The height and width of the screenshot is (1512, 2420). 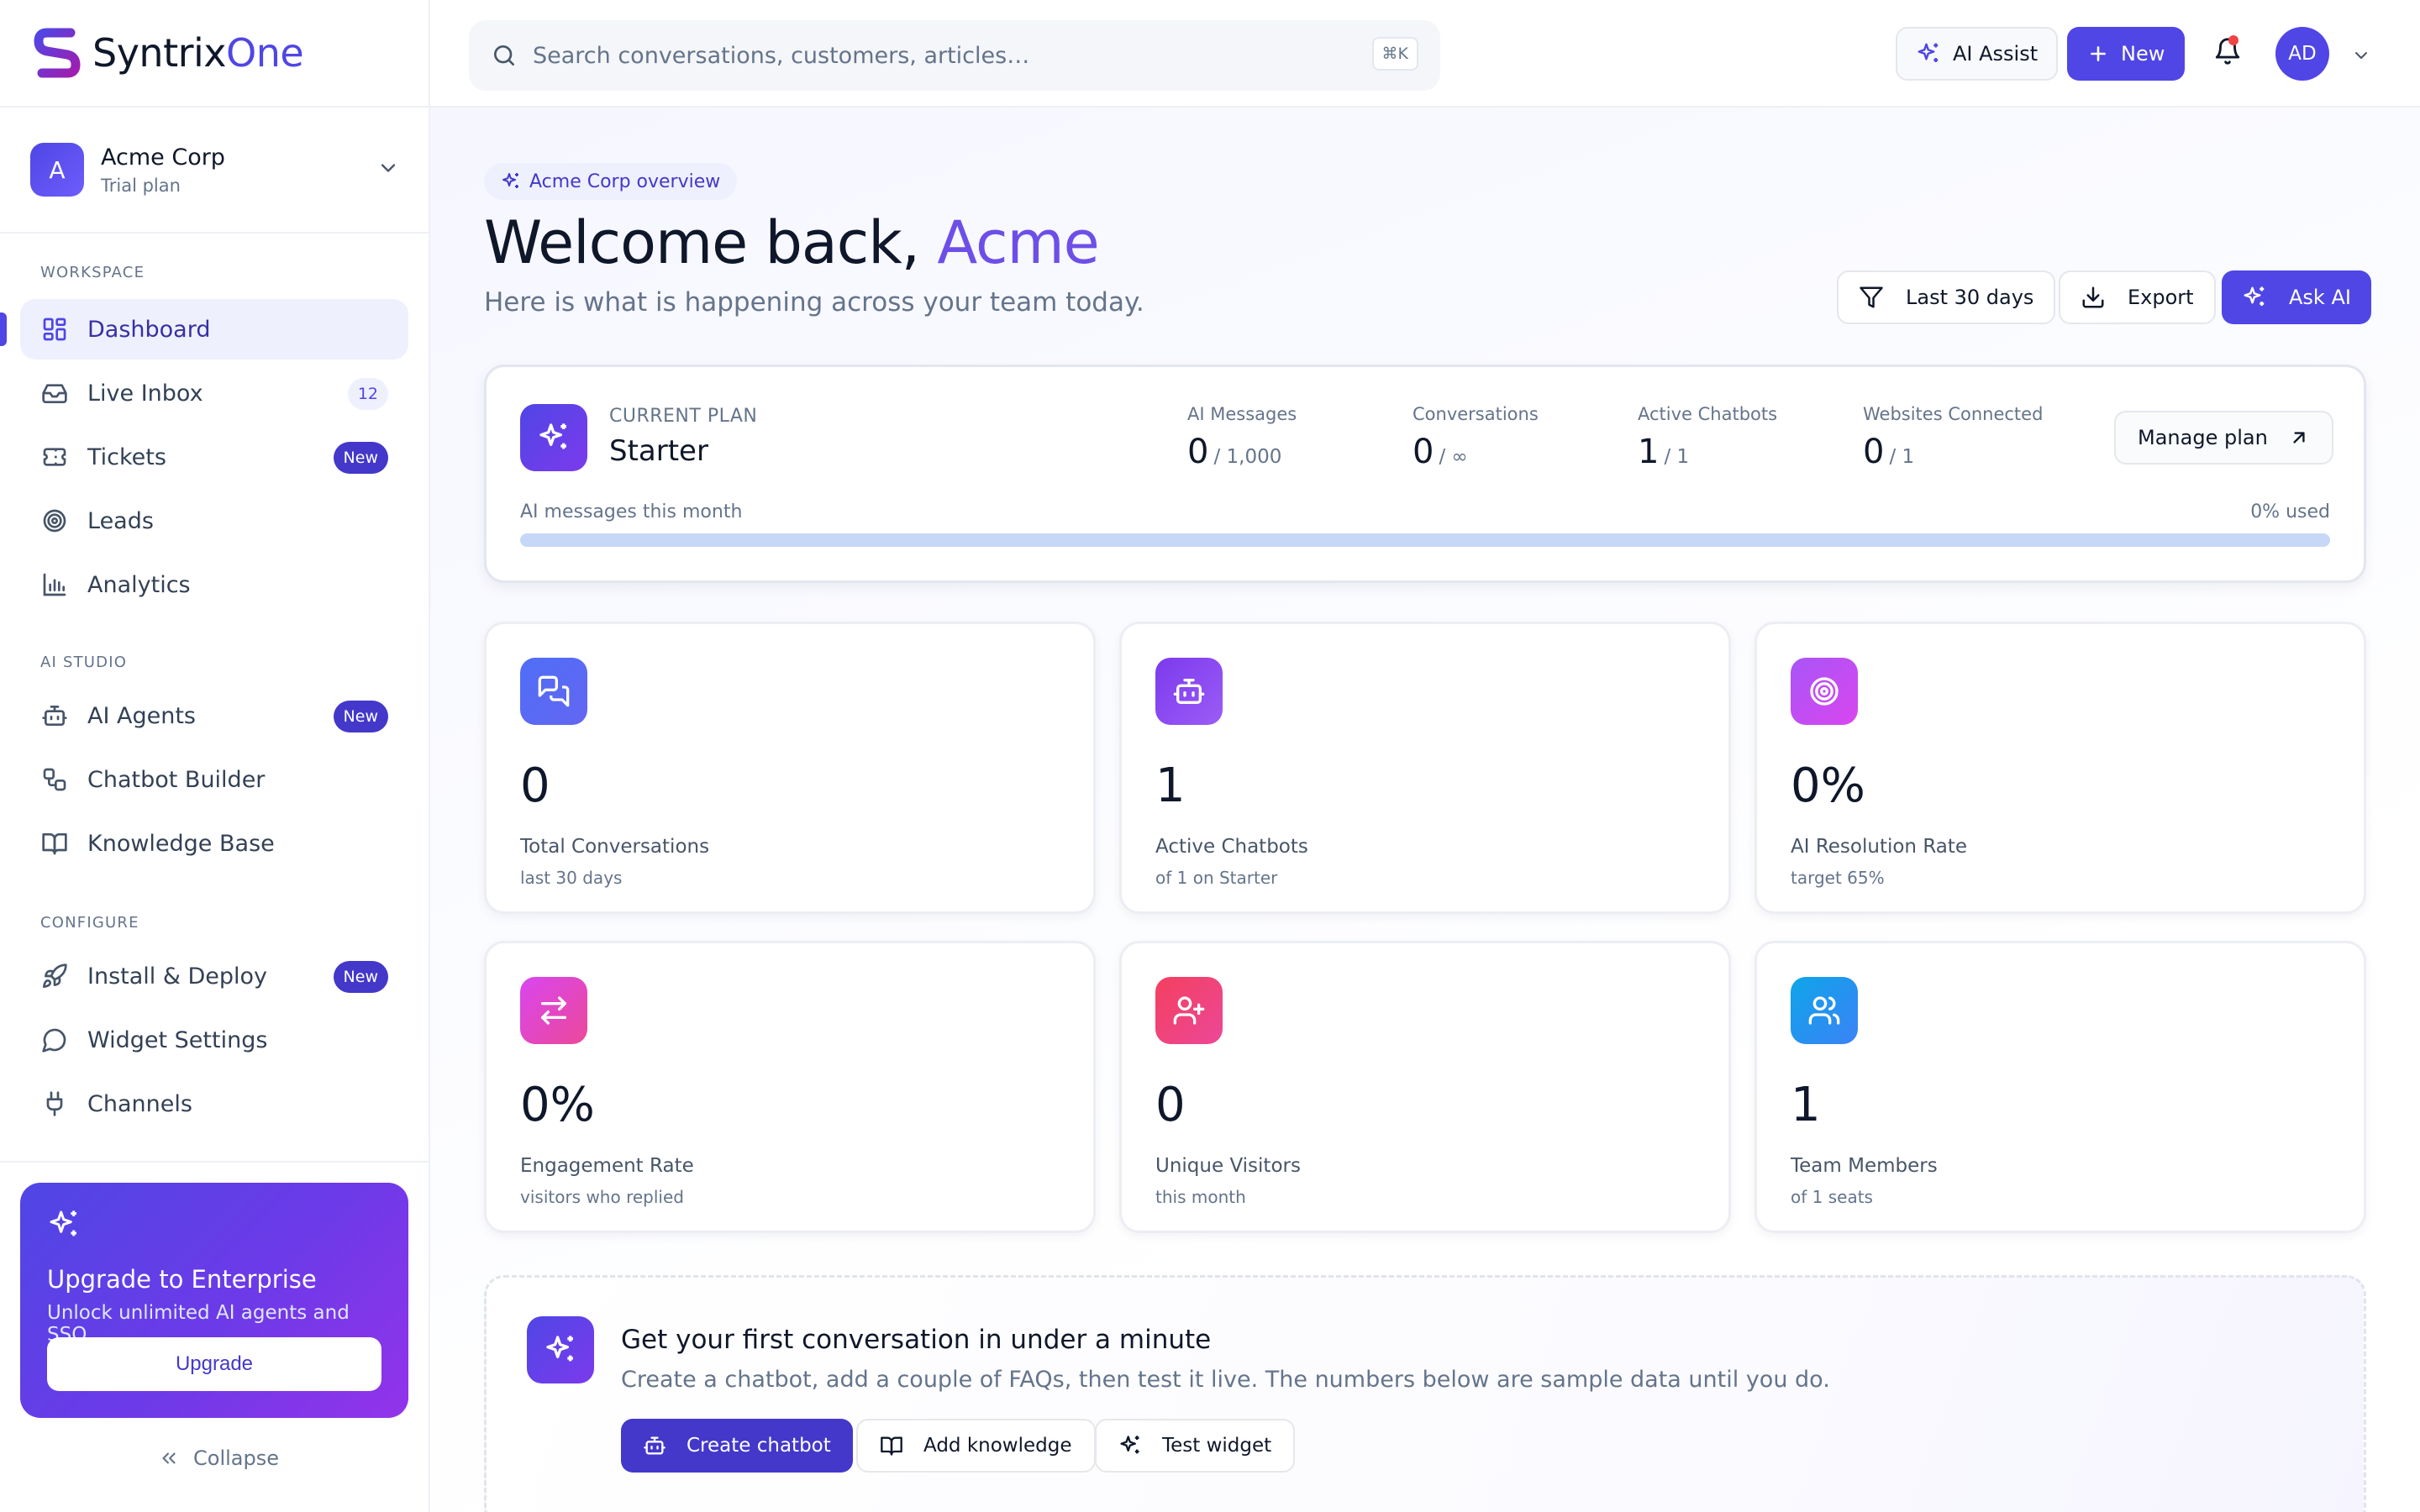 I want to click on user-plus-icon, so click(x=1189, y=1010).